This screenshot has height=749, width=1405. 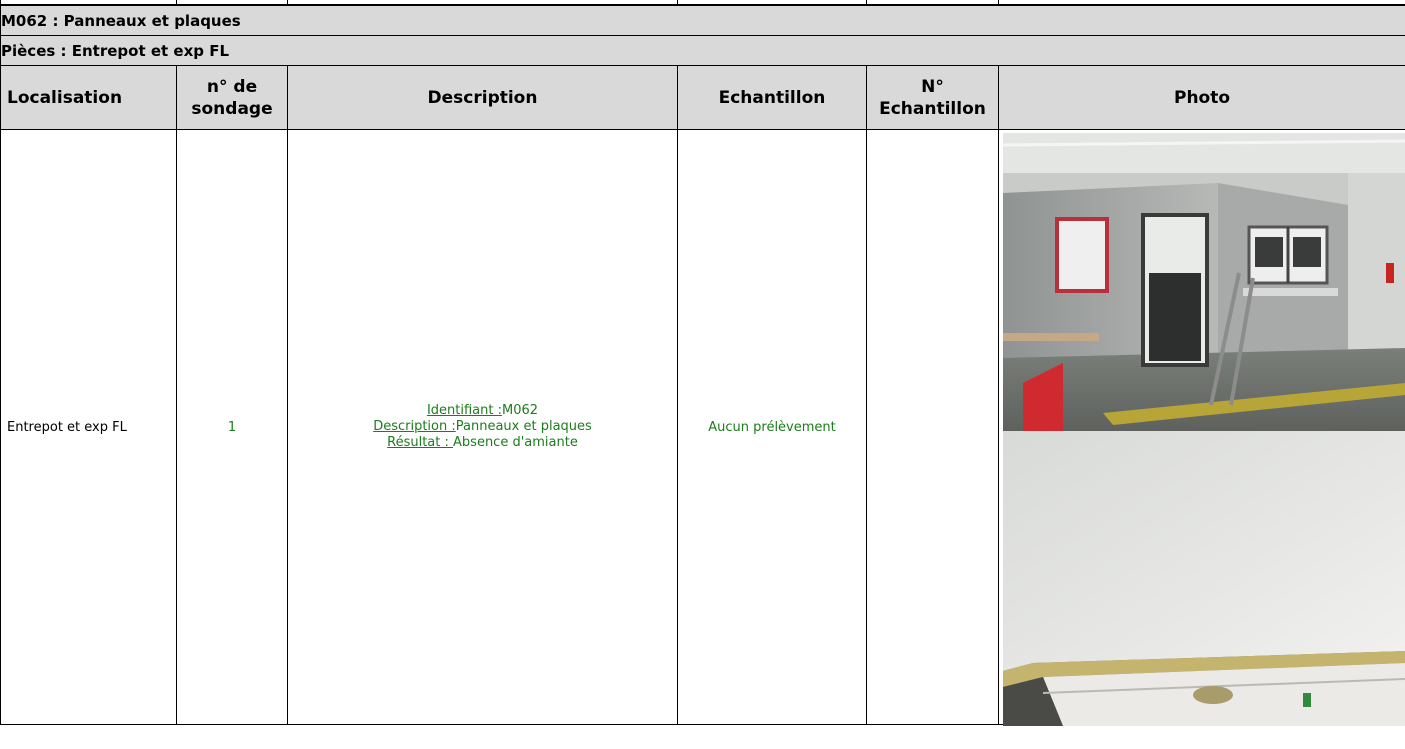 What do you see at coordinates (232, 427) in the screenshot?
I see `cell-sondage: 1` at bounding box center [232, 427].